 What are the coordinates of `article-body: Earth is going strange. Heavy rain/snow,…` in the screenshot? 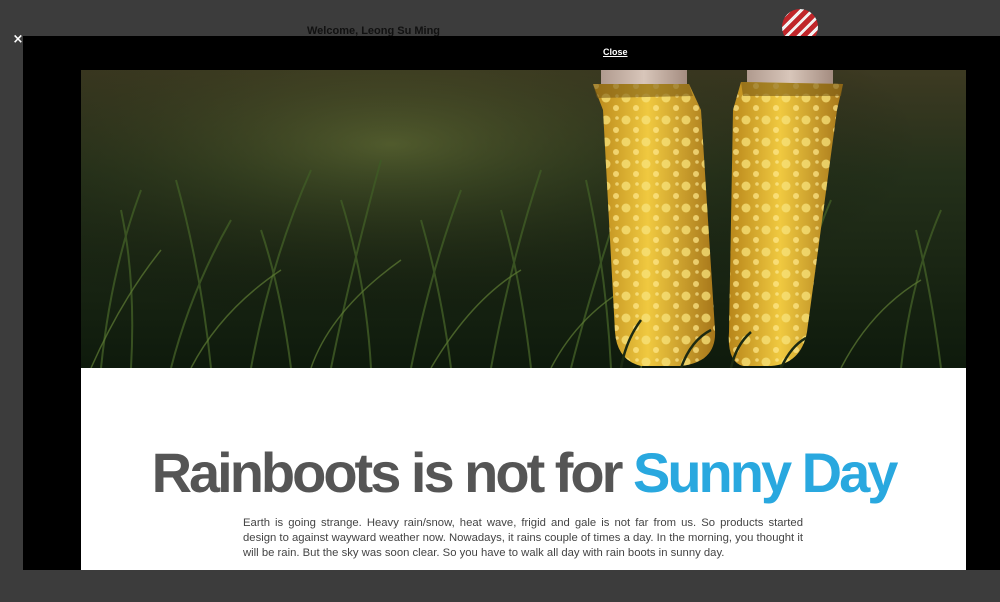 It's located at (523, 538).